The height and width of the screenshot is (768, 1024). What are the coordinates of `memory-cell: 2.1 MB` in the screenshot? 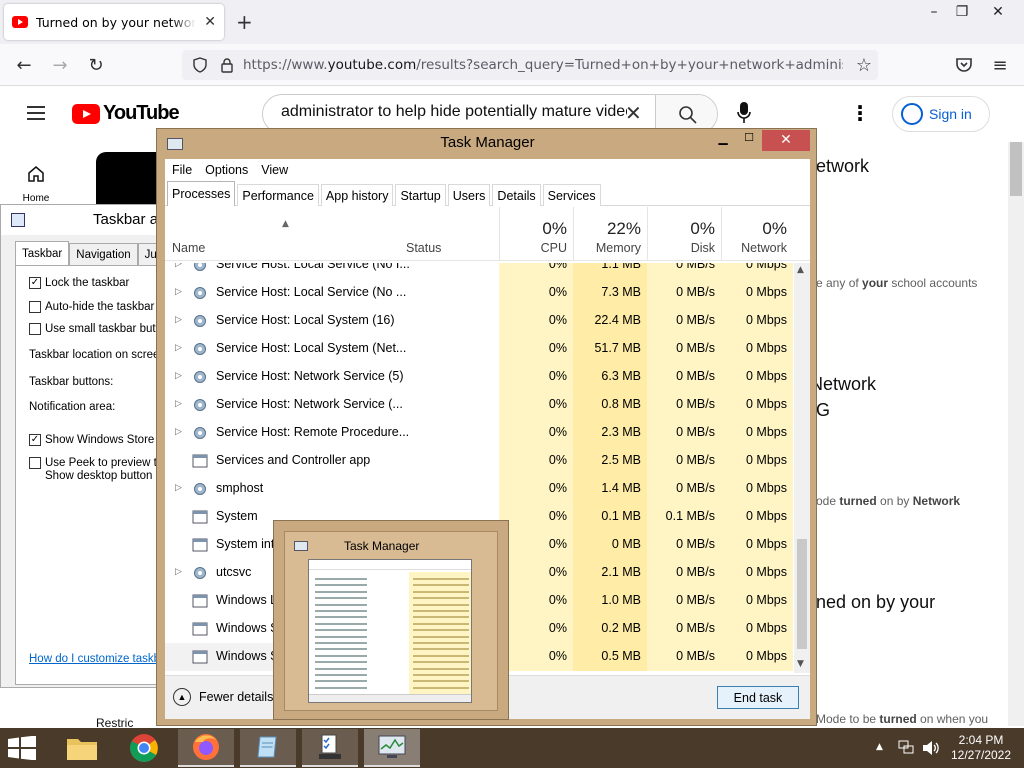 It's located at (610, 573).